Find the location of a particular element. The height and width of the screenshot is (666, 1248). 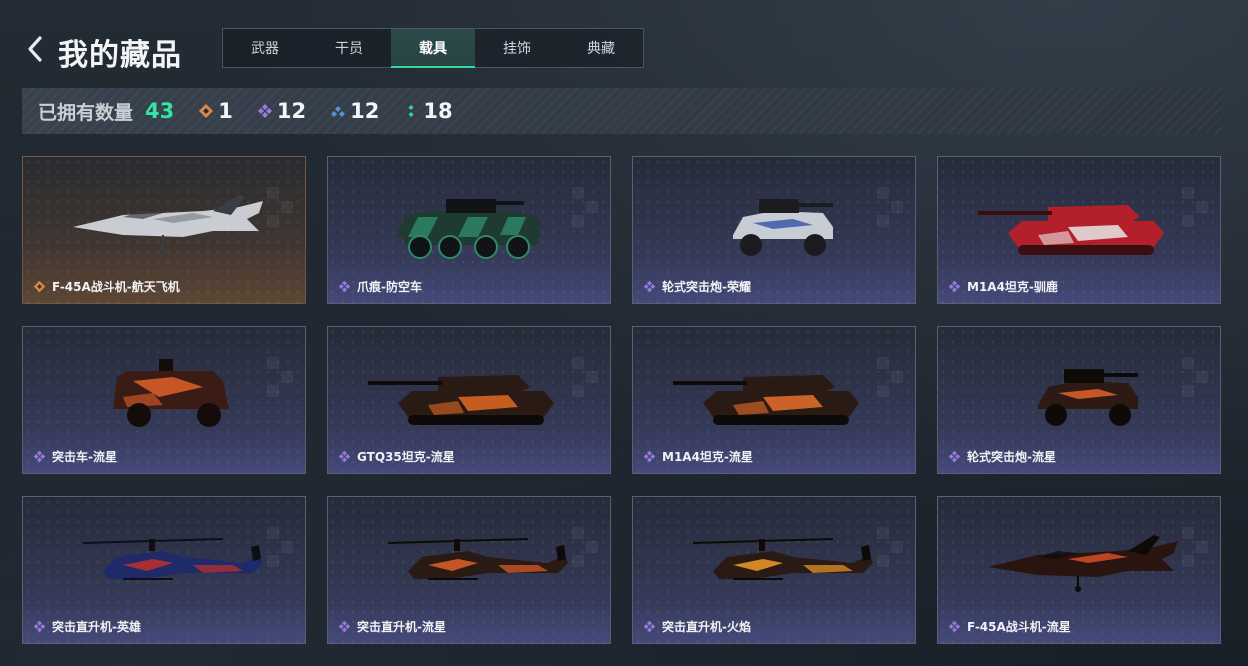

vehicle-card: GTQ35坦克-流星 is located at coordinates (469, 400).